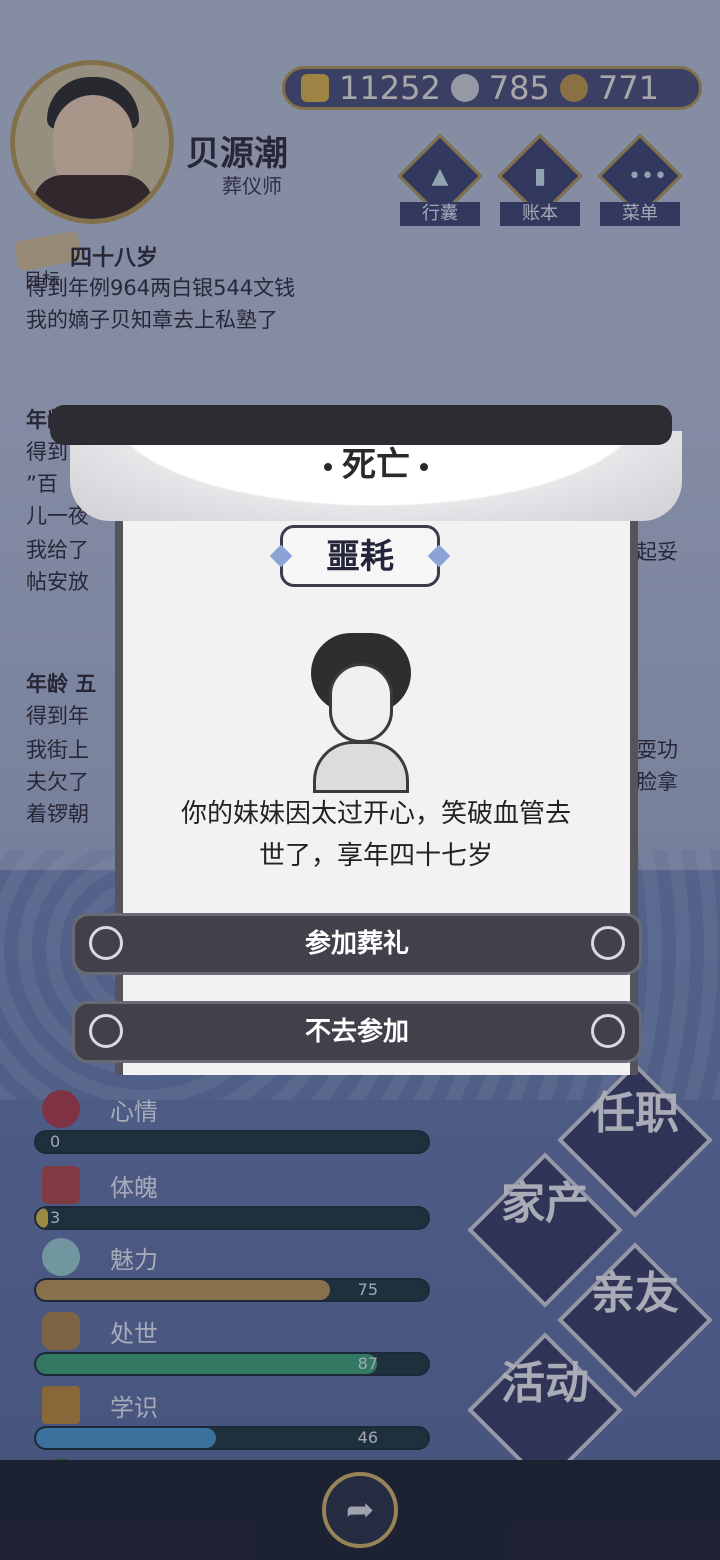  I want to click on death-message-line2: 世了，享年四十七岁, so click(375, 856).